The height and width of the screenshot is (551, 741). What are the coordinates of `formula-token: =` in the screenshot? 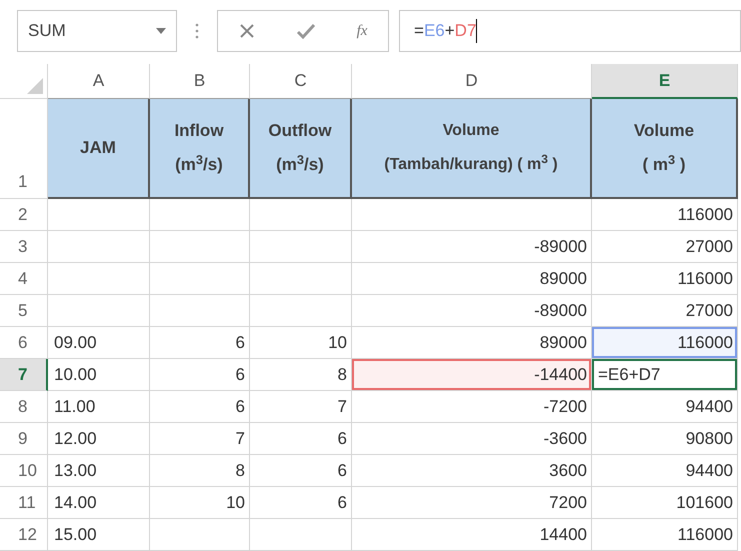 It's located at (419, 31).